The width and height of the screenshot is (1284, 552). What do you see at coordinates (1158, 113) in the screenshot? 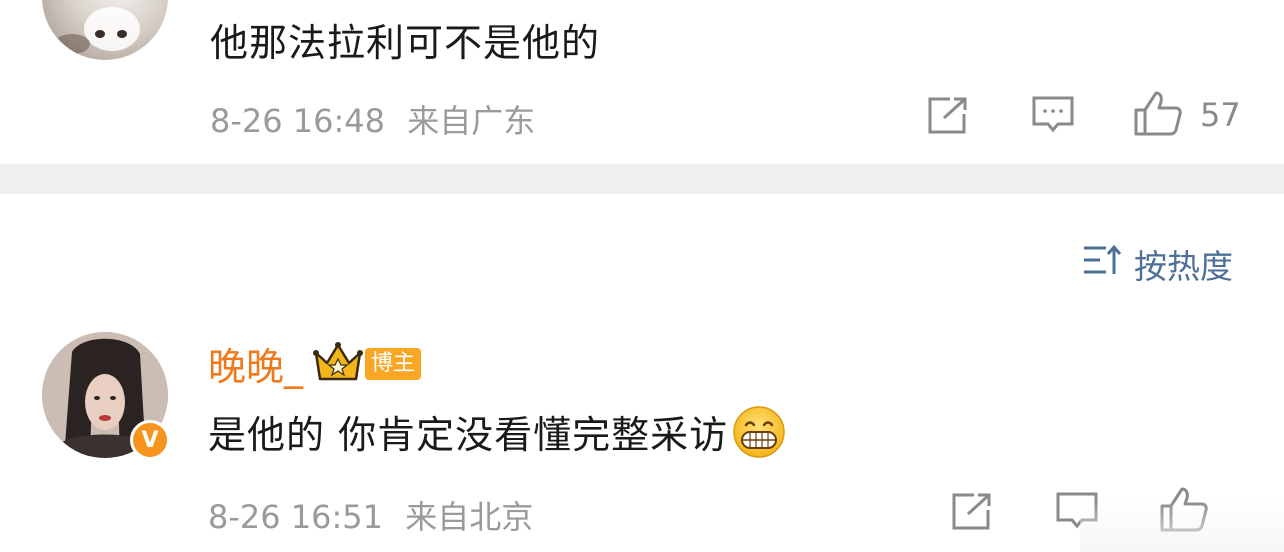
I see `like-icon` at bounding box center [1158, 113].